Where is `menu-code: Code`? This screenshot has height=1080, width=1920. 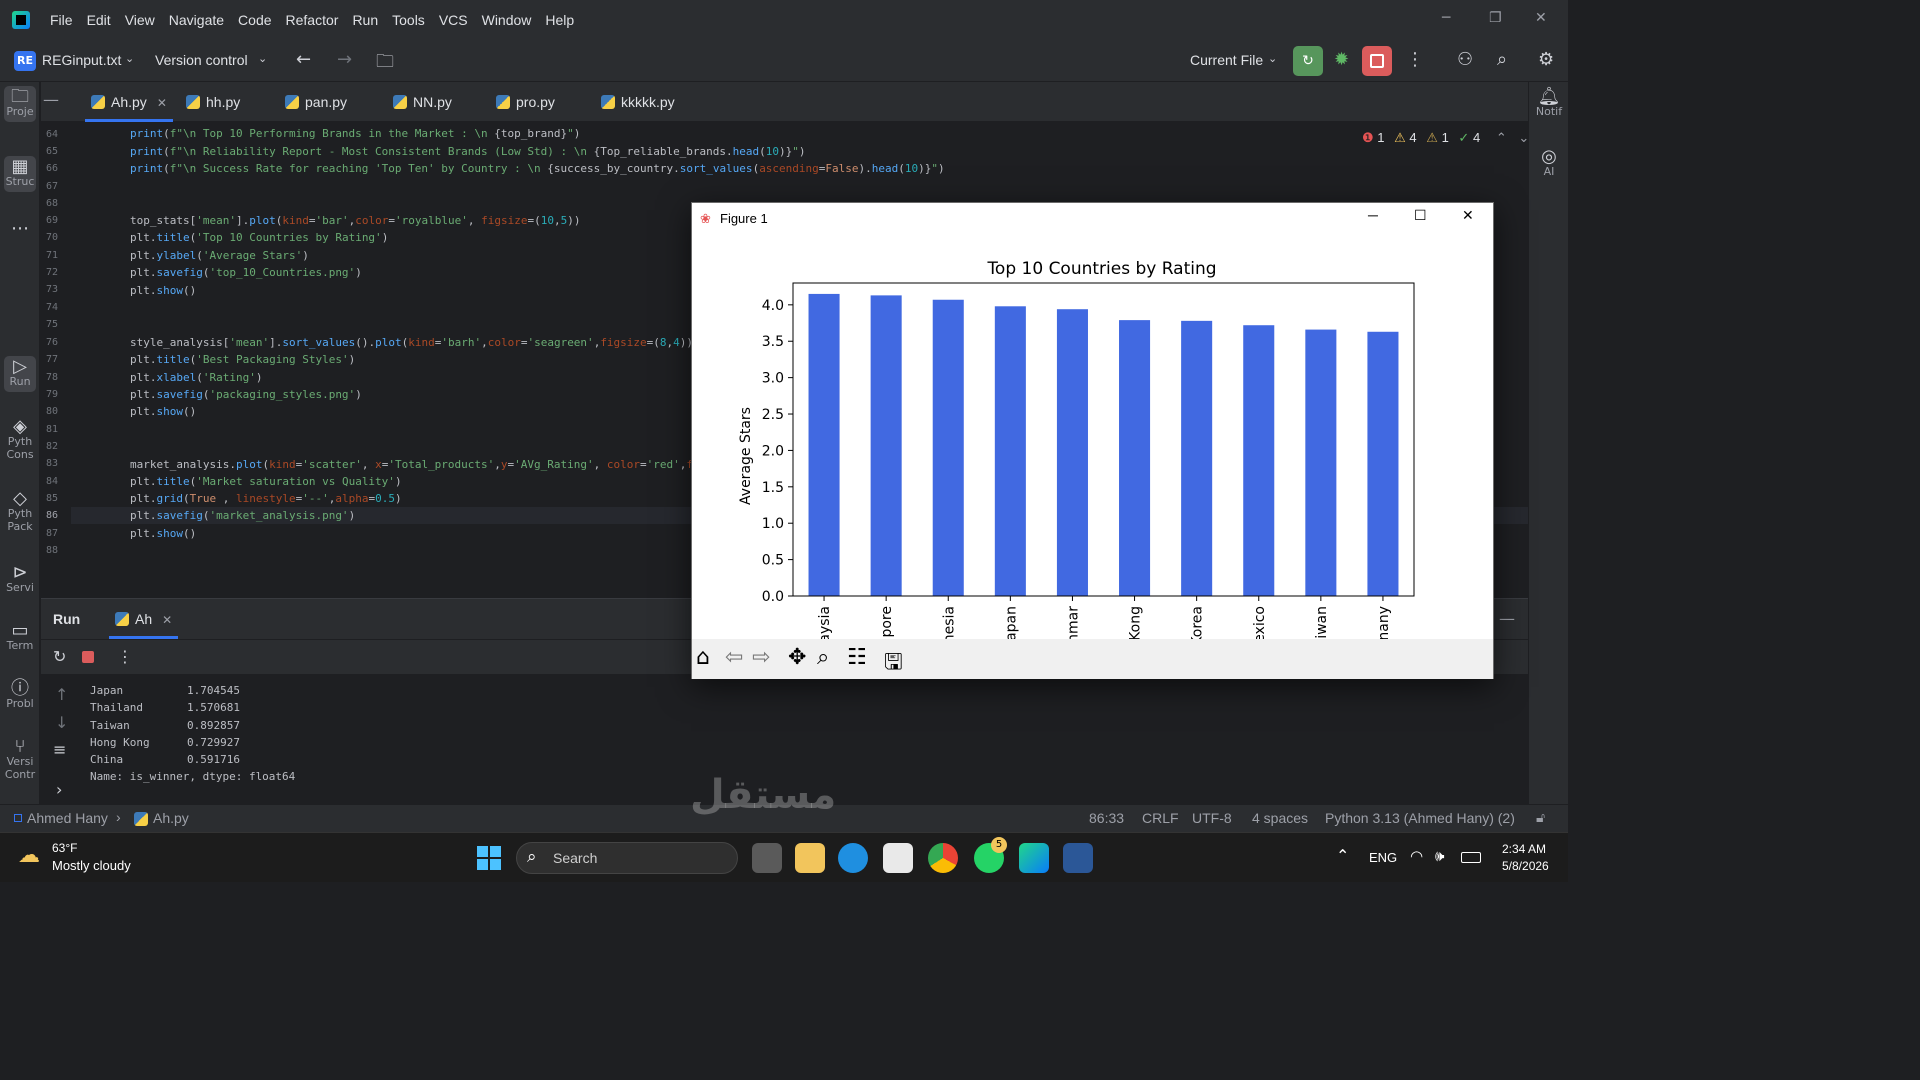 menu-code: Code is located at coordinates (254, 20).